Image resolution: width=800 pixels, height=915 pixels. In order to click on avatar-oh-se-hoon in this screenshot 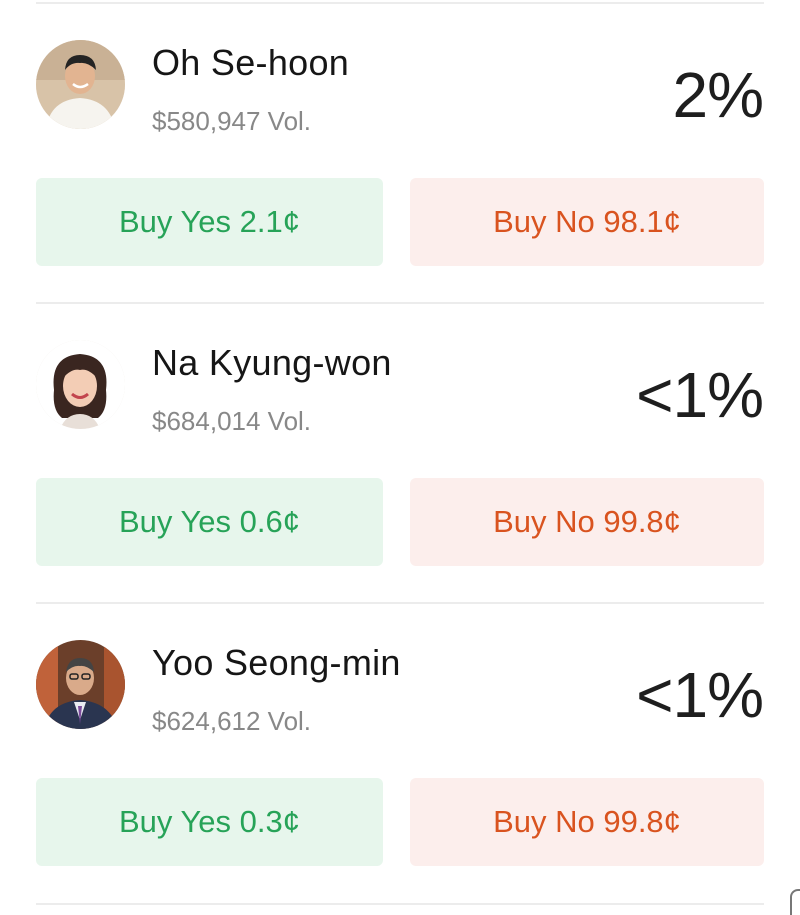, I will do `click(80, 84)`.